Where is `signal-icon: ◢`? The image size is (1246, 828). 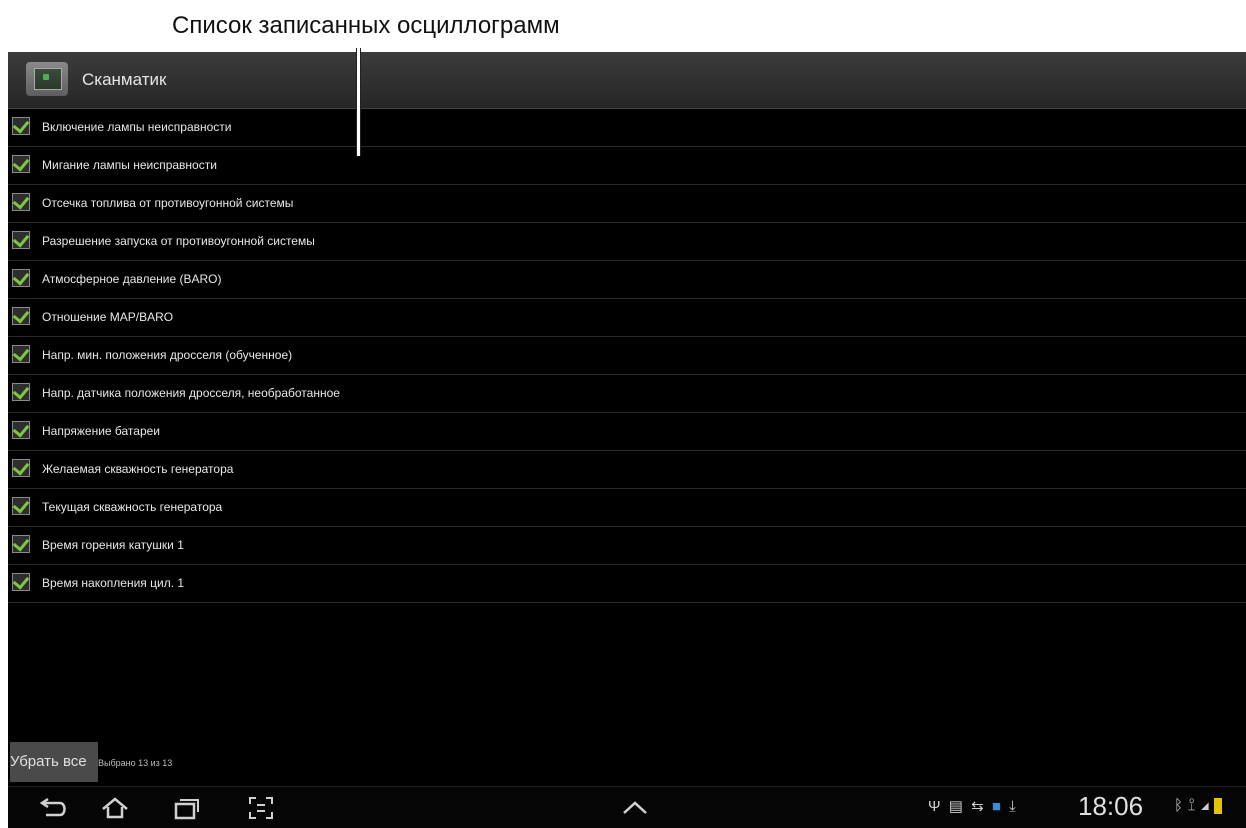 signal-icon: ◢ is located at coordinates (1205, 805).